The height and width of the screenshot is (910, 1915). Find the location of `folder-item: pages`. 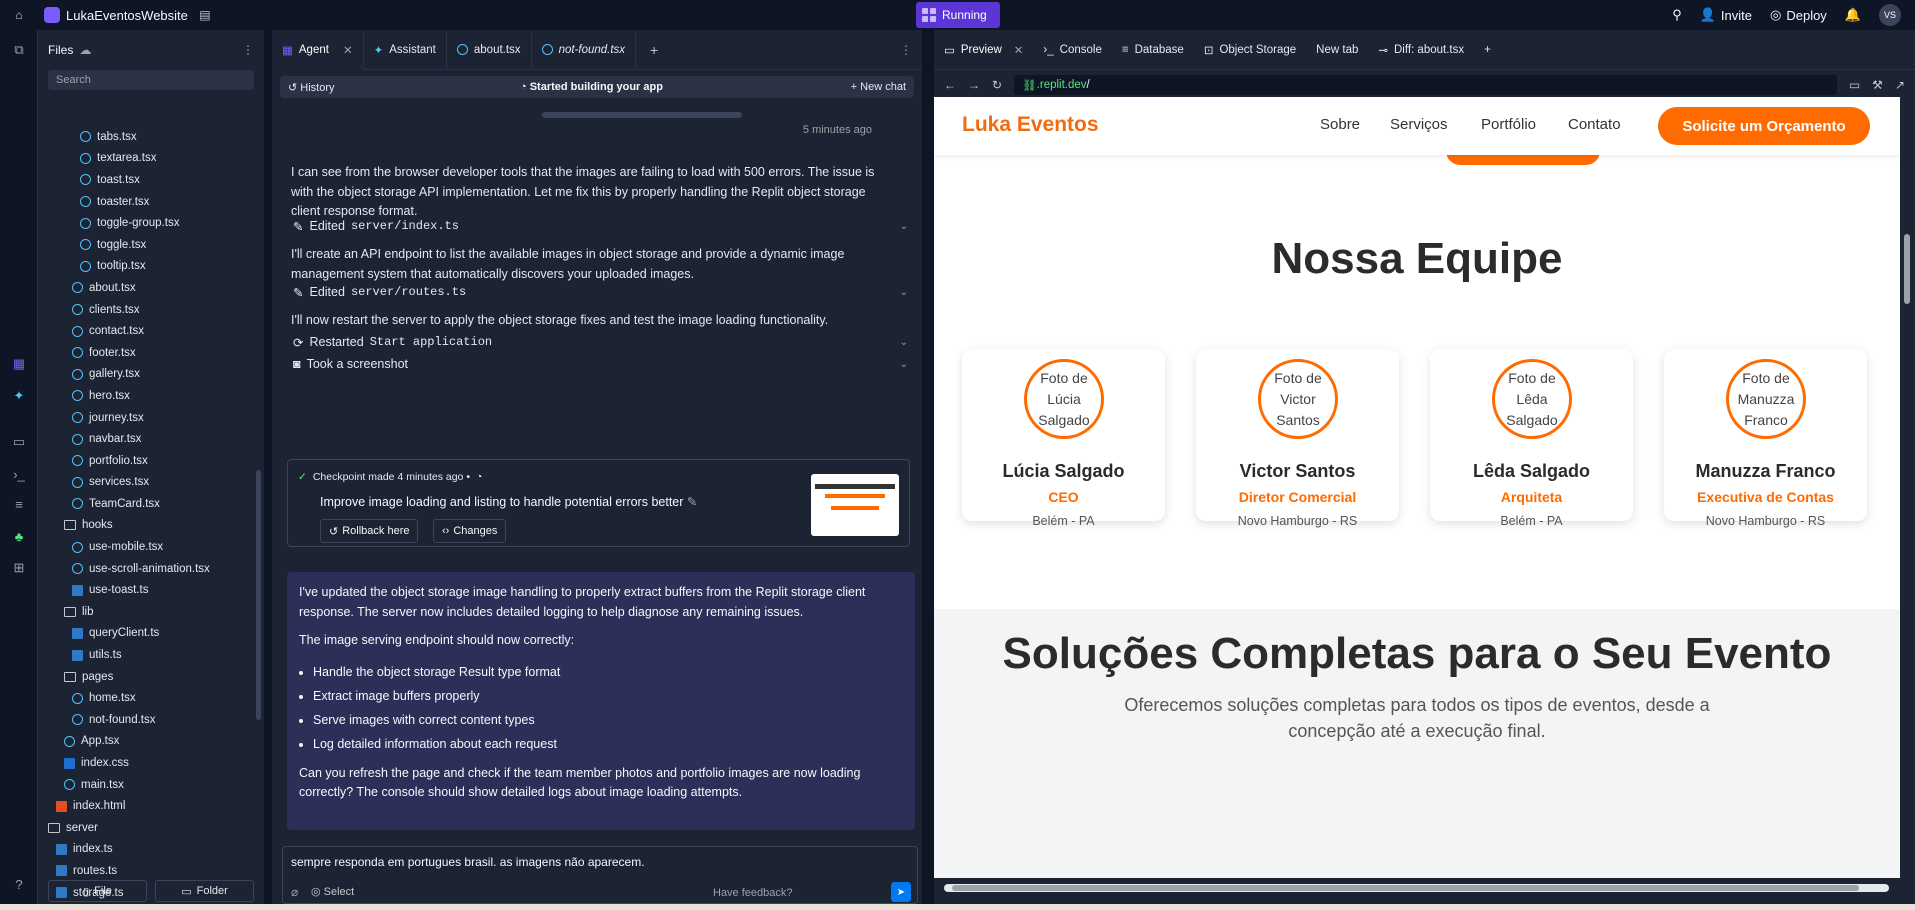

folder-item: pages is located at coordinates (144, 677).